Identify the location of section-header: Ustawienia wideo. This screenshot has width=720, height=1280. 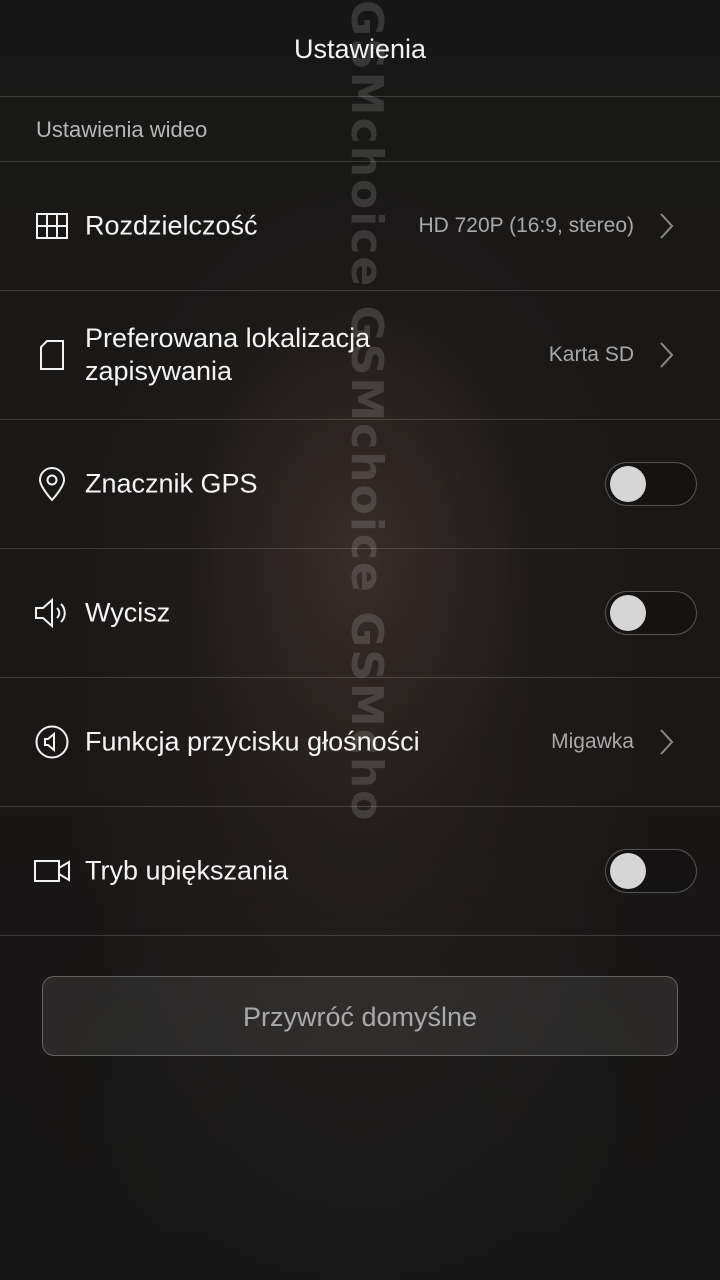
(360, 129).